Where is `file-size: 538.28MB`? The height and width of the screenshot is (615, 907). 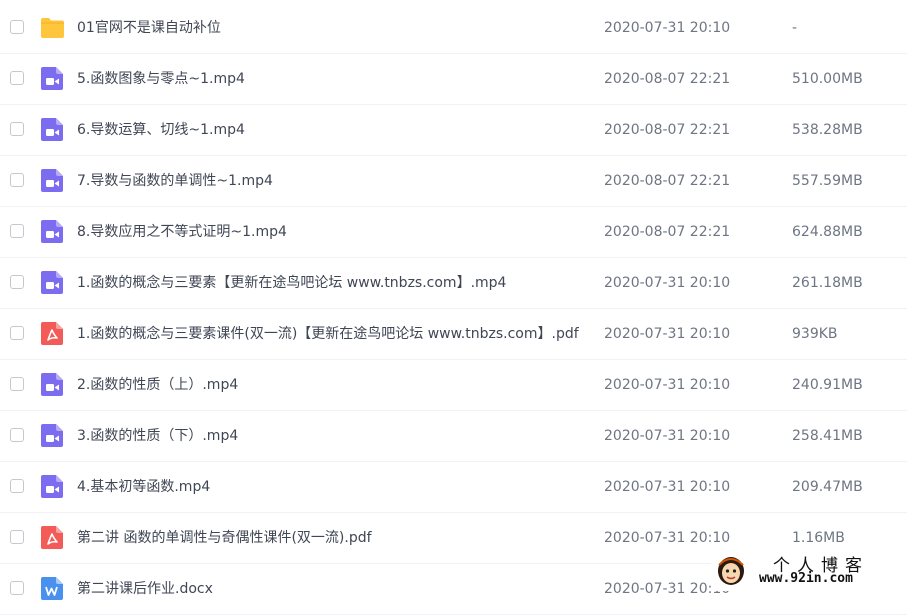
file-size: 538.28MB is located at coordinates (827, 130).